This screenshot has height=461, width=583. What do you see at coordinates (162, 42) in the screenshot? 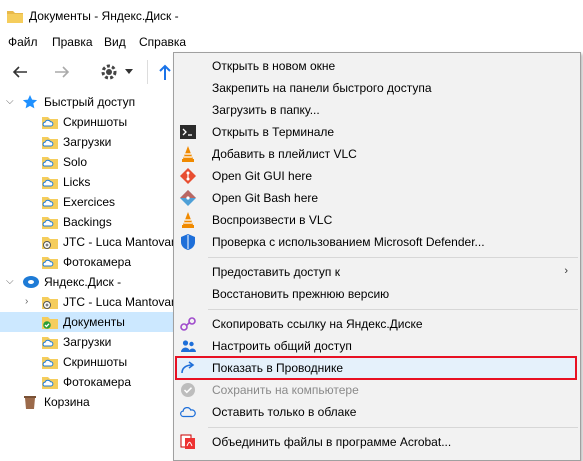
I see `menu-help: Справка` at bounding box center [162, 42].